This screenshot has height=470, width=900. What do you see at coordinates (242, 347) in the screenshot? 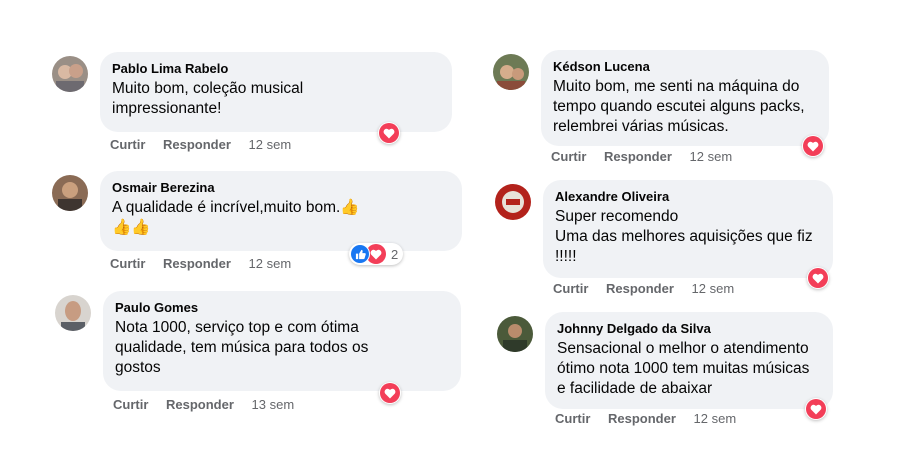
I see `comment-text-line: qualidade, tem música para todos os` at bounding box center [242, 347].